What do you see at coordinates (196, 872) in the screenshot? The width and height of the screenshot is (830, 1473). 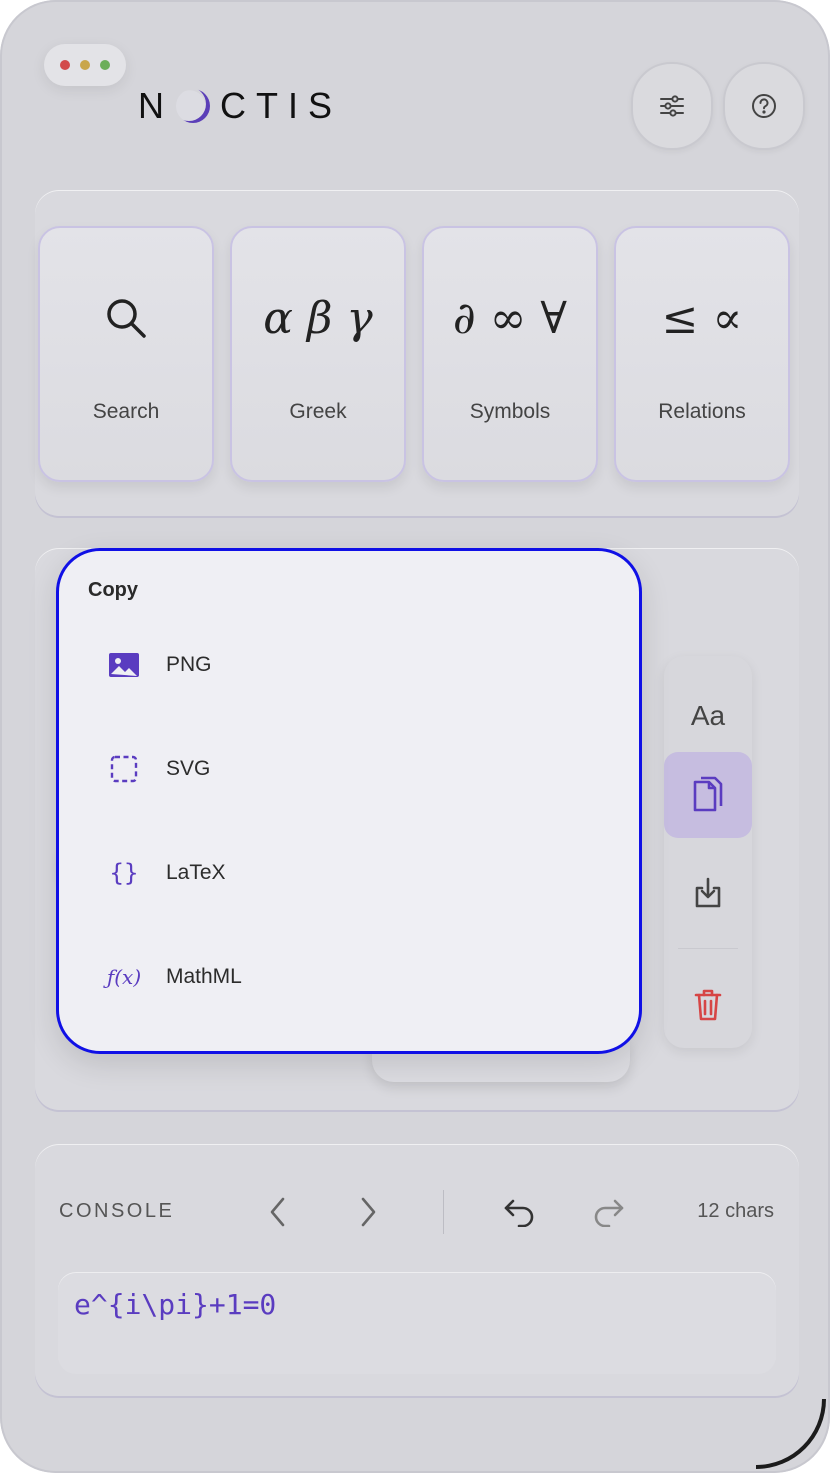 I see `copy-option-label: LaTeX` at bounding box center [196, 872].